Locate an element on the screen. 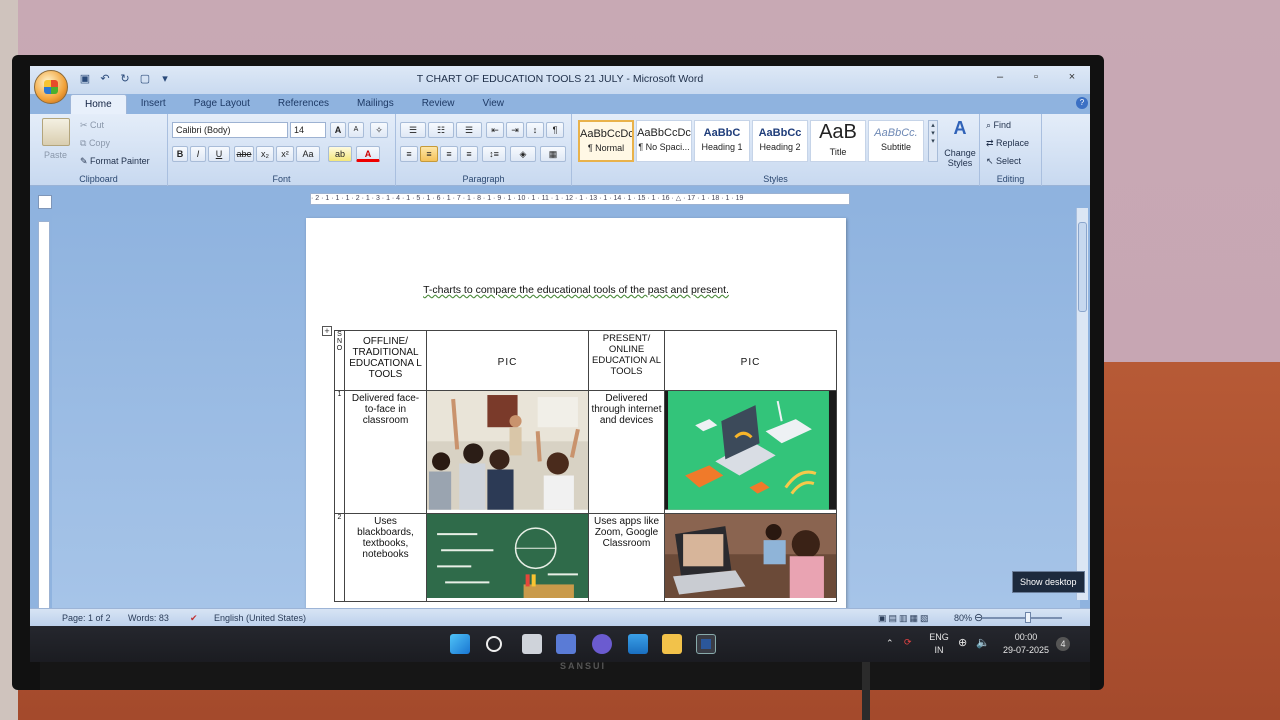  network-warning-icon: ⟳ is located at coordinates (908, 642).